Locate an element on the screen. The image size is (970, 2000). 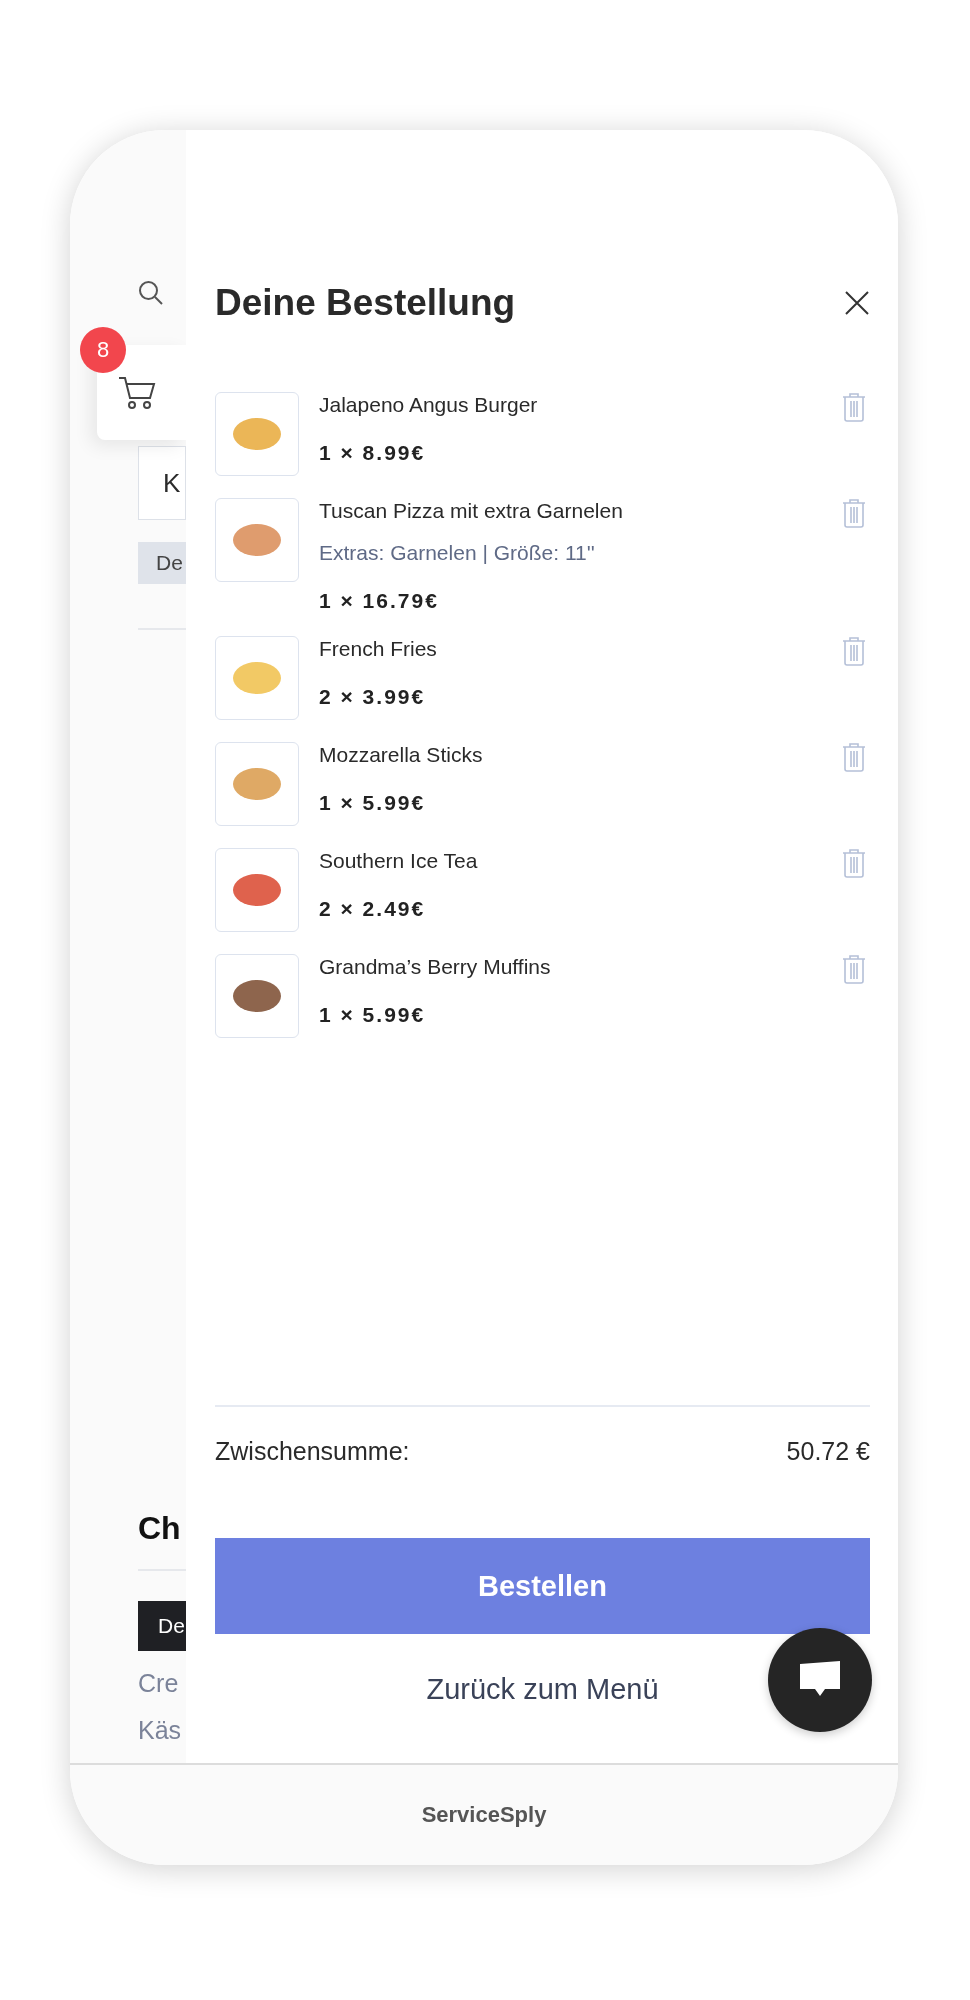
order-button: Bestellen is located at coordinates (542, 1586).